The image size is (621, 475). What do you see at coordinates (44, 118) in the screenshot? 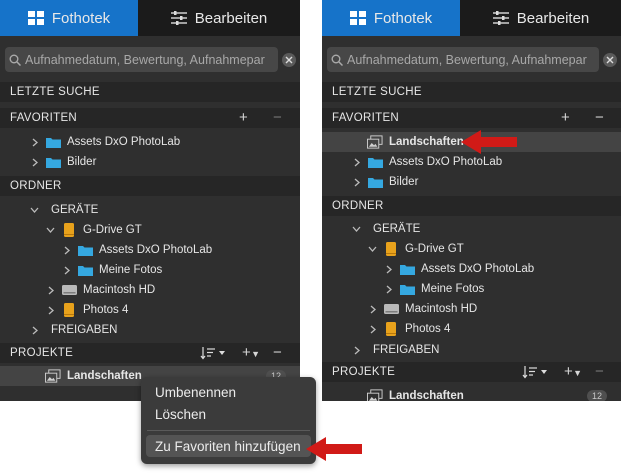
I see `section-label: FAVORITEN` at bounding box center [44, 118].